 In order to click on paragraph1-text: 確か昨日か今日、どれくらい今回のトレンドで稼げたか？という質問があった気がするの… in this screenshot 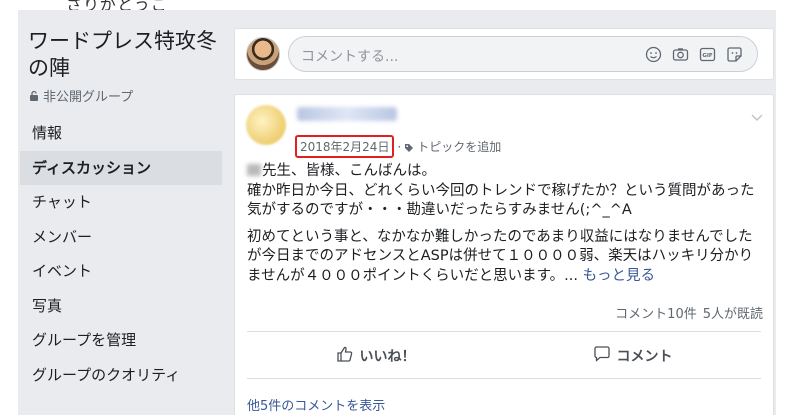, I will do `click(501, 200)`.